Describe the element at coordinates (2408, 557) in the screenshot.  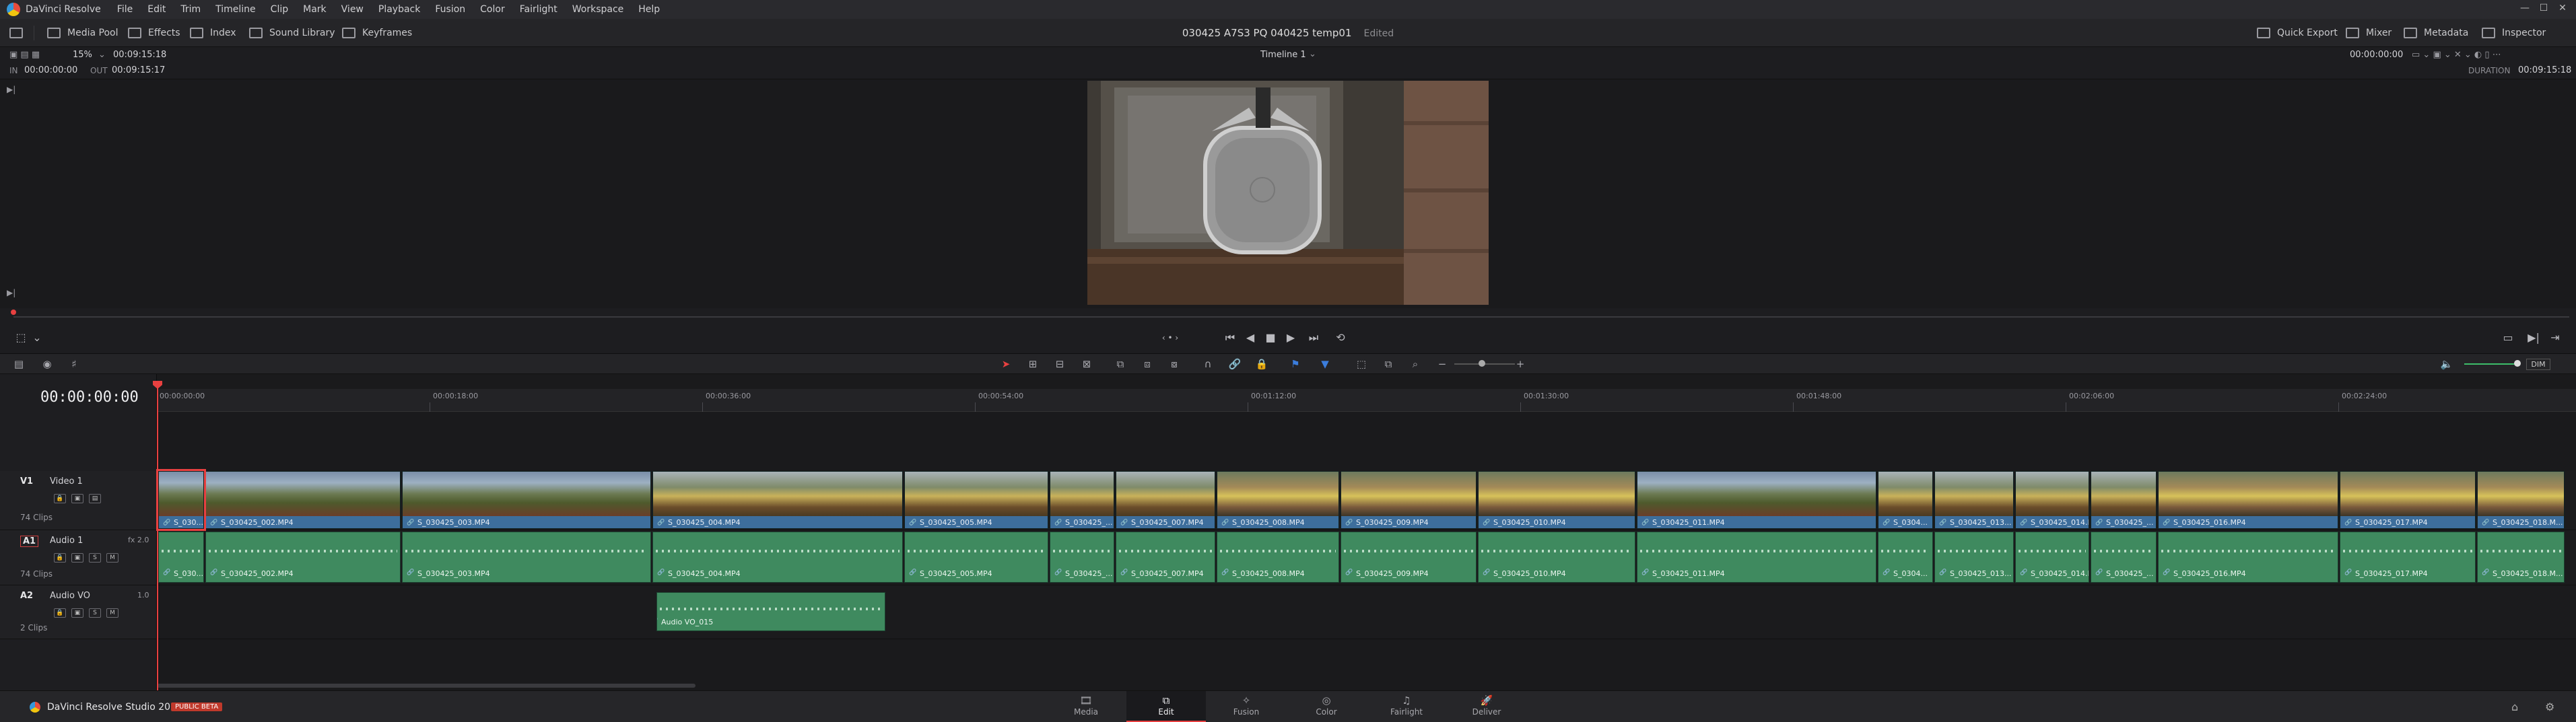
I see `audio-clip: S_030425_017.MP4` at that location.